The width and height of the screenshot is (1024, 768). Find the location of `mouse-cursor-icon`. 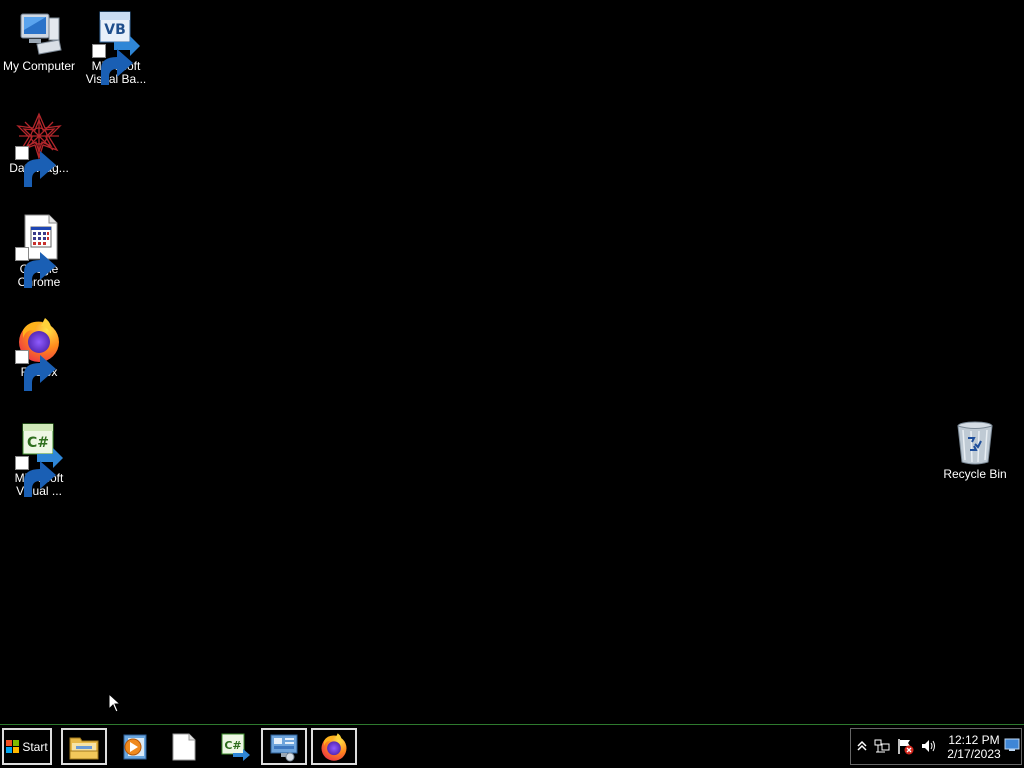

mouse-cursor-icon is located at coordinates (115, 703).